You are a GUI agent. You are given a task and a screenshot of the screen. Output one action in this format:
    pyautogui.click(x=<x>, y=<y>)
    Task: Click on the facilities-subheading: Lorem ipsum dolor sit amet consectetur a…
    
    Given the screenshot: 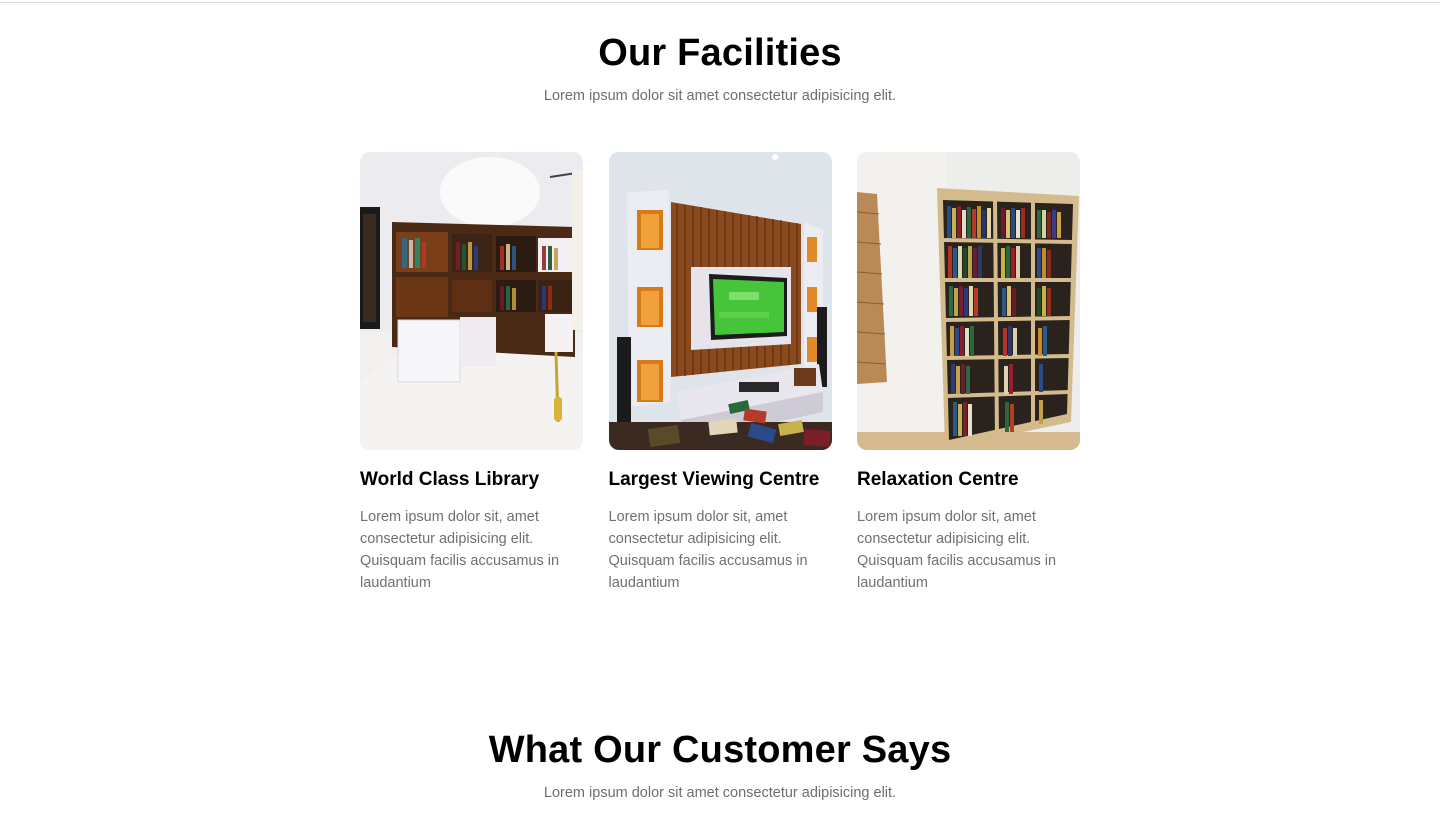 What is the action you would take?
    pyautogui.click(x=720, y=96)
    